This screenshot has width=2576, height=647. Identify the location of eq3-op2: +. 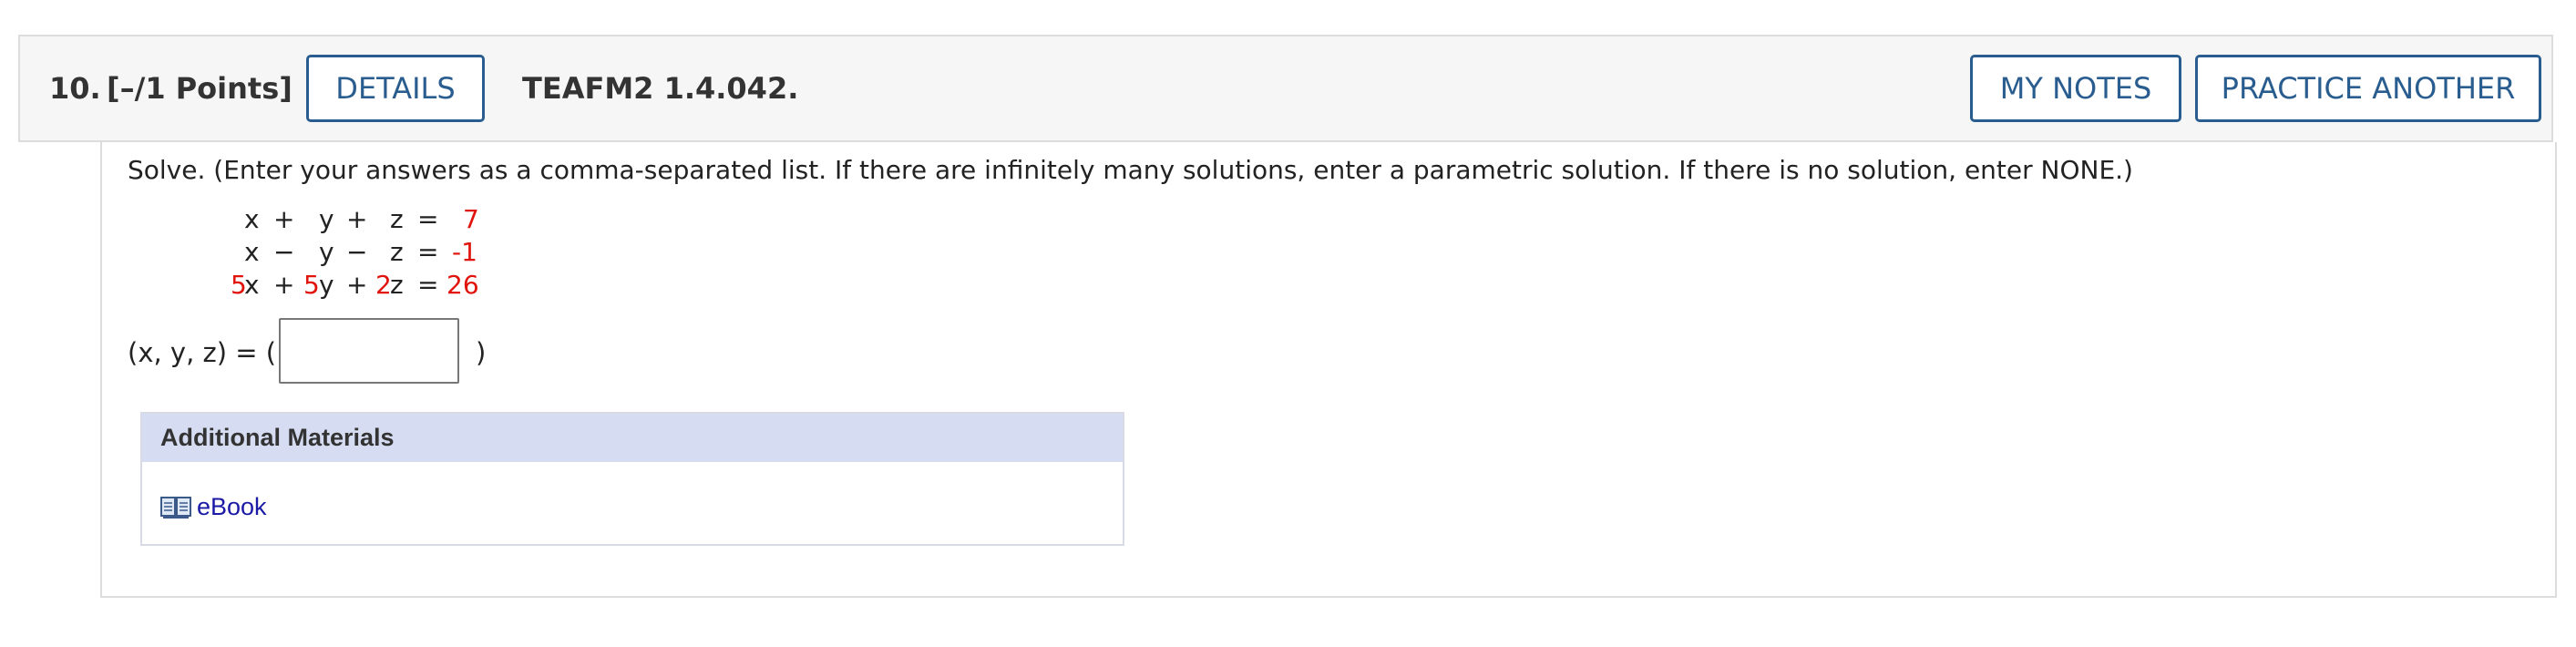
(357, 285).